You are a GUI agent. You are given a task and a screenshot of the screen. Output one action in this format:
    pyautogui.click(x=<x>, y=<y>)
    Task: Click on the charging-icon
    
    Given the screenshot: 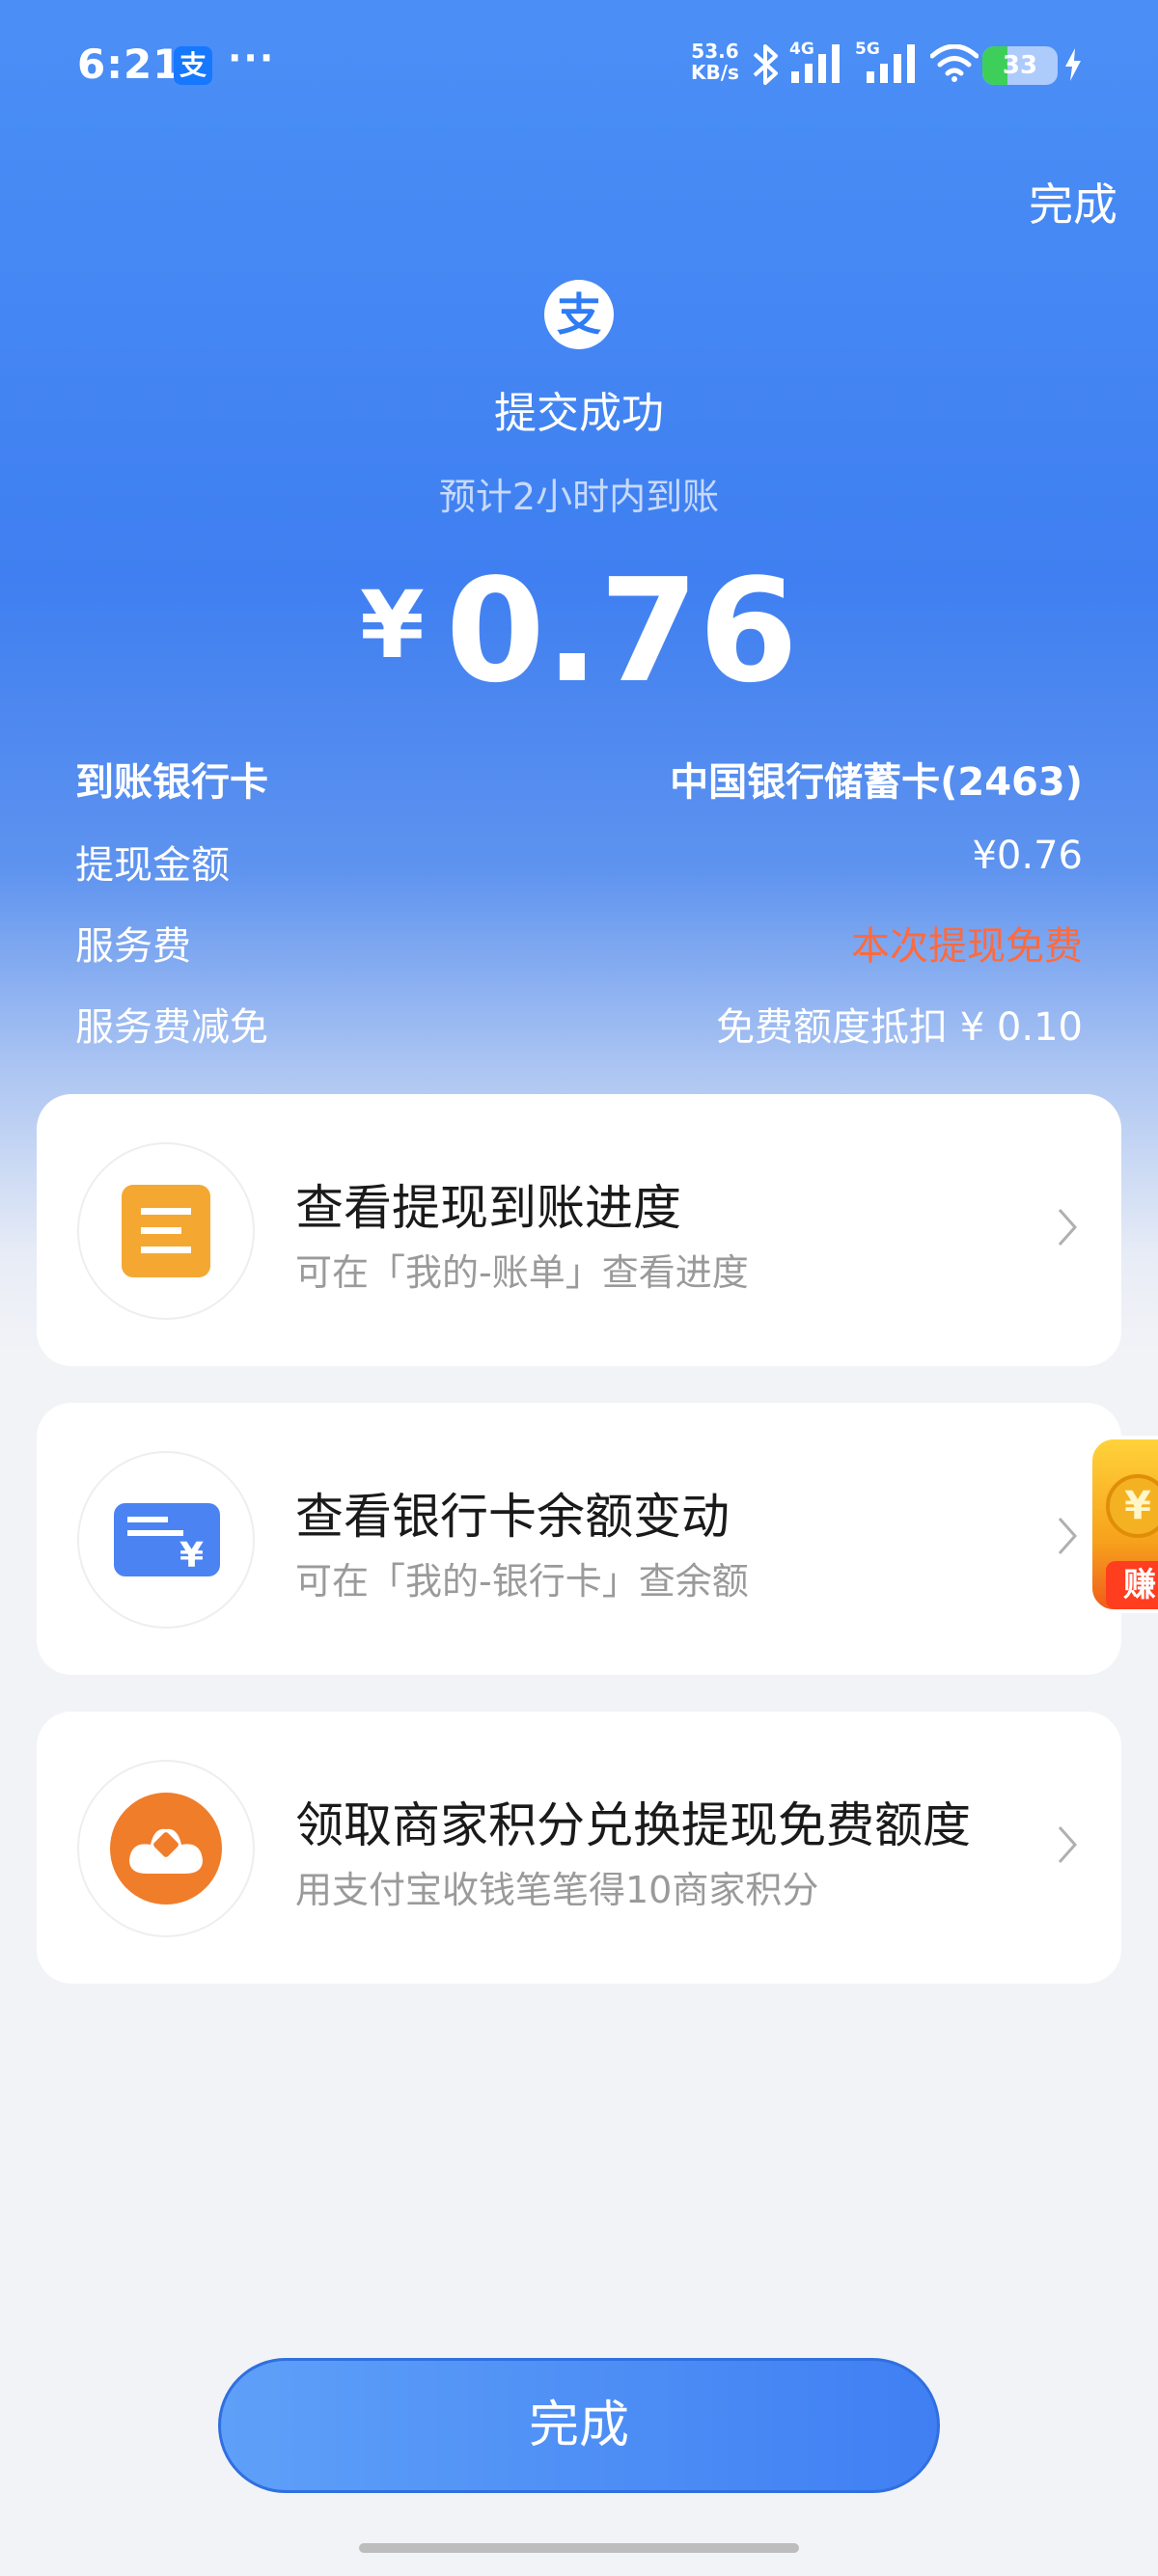 What is the action you would take?
    pyautogui.click(x=1073, y=64)
    